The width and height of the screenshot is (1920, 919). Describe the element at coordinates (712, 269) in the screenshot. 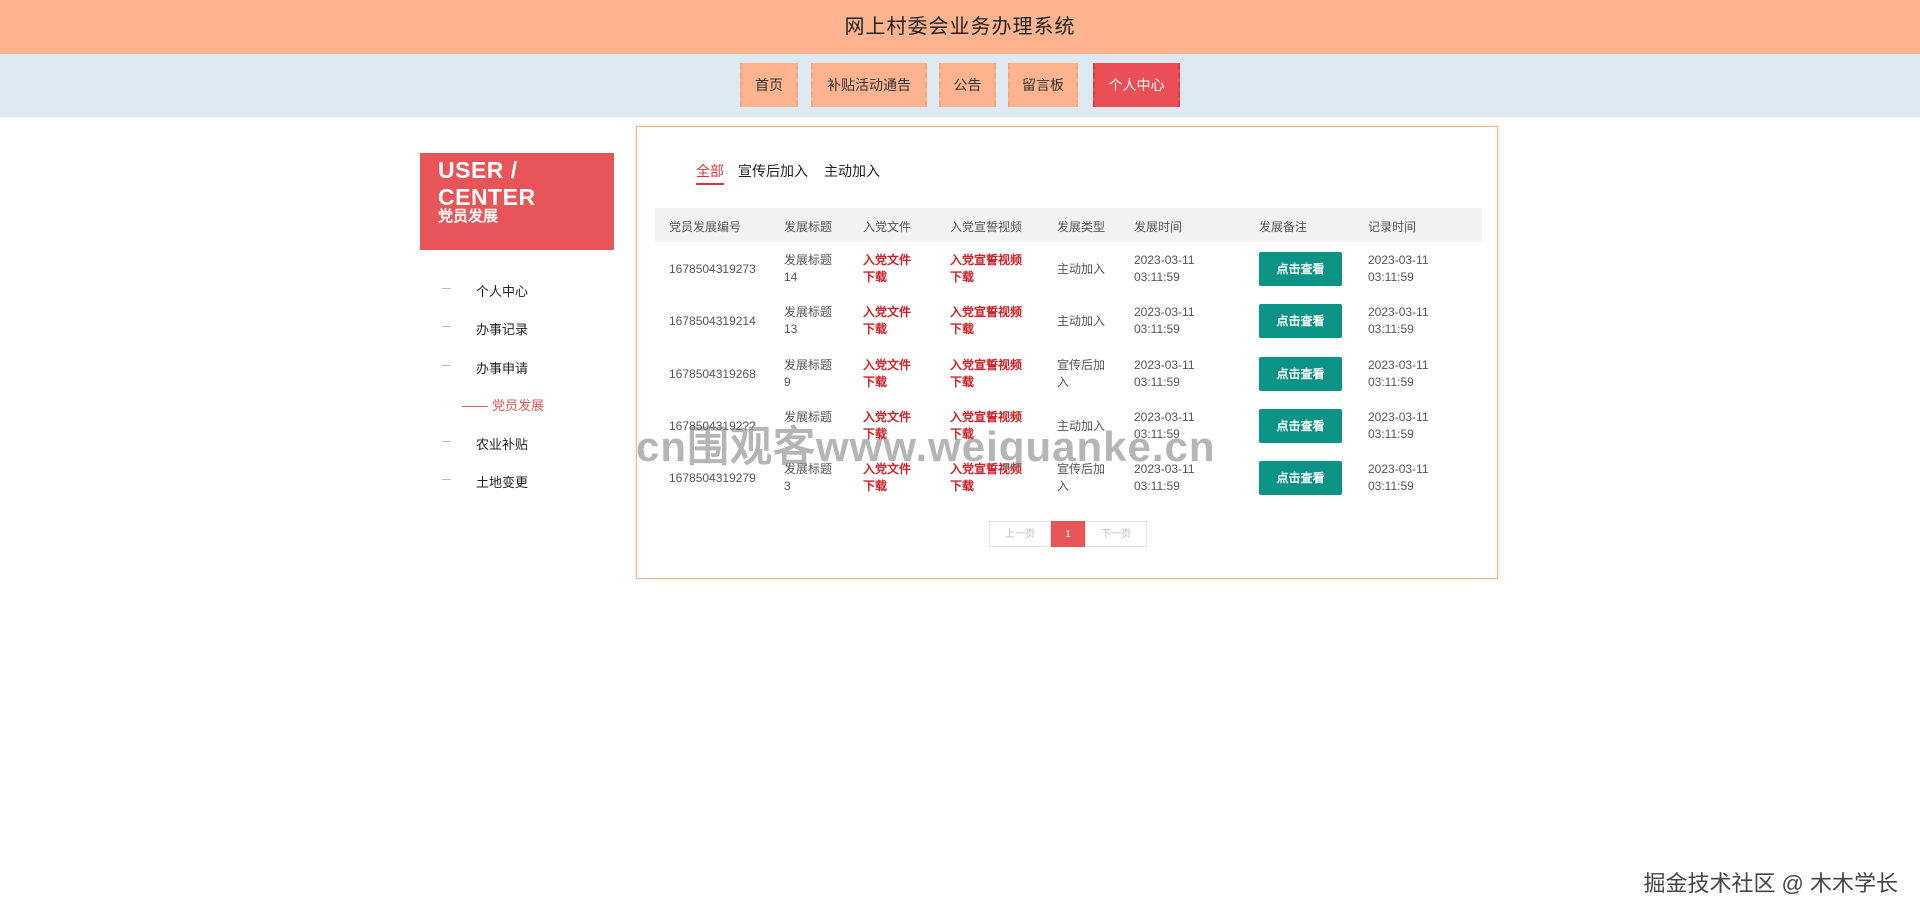

I see `dev-id-cell: 1678504319273` at that location.